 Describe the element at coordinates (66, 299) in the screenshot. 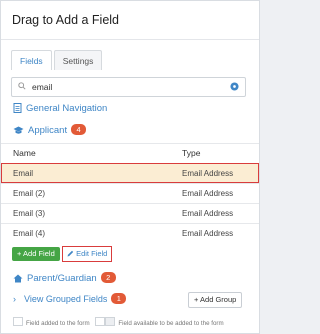

I see `view-grouped-fields-label: View Grouped Fields` at that location.